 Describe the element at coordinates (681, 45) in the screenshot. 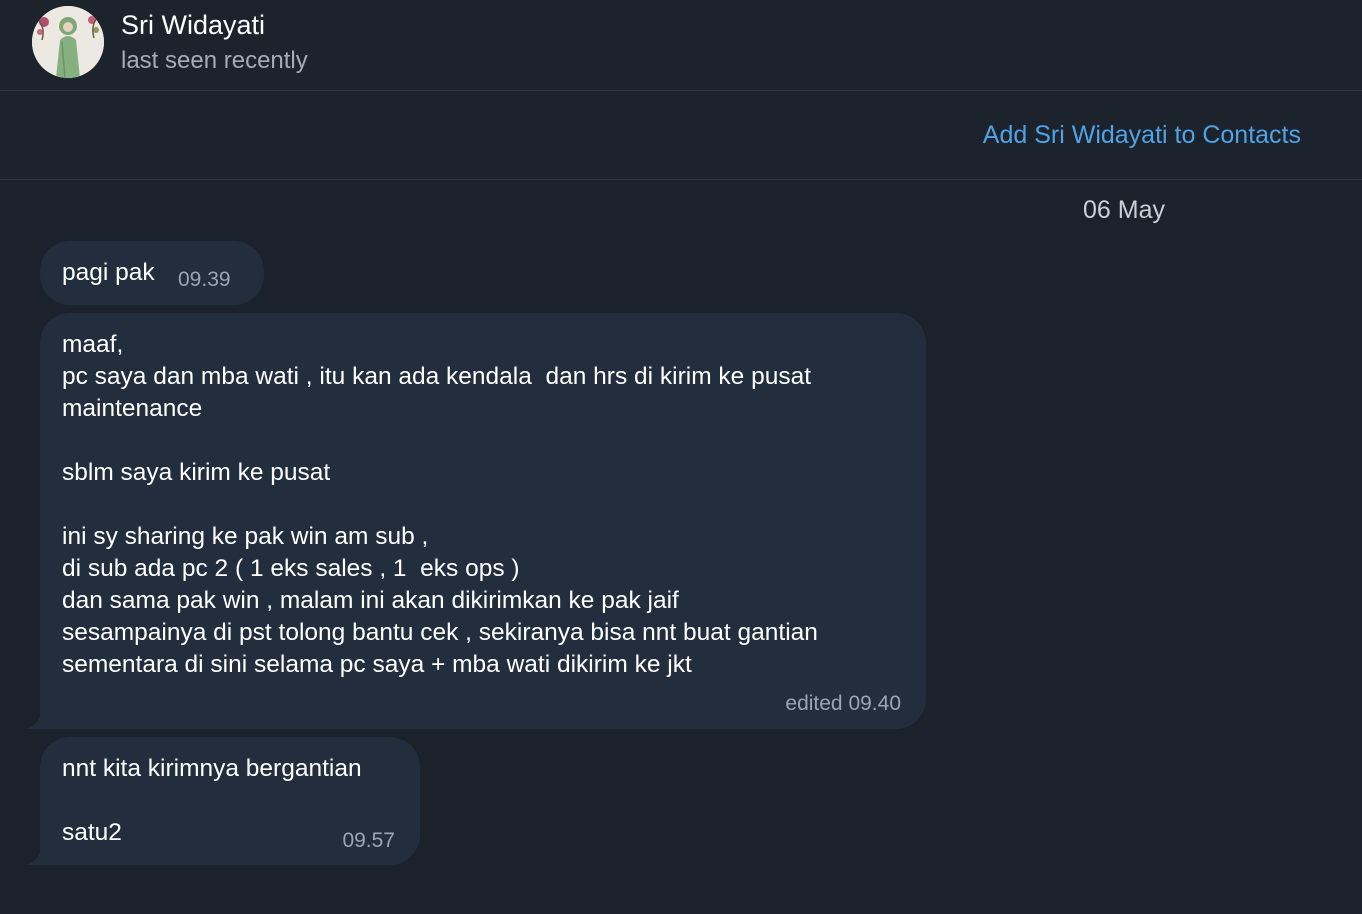

I see `chat-header: Sri Widayati last seen recently` at that location.